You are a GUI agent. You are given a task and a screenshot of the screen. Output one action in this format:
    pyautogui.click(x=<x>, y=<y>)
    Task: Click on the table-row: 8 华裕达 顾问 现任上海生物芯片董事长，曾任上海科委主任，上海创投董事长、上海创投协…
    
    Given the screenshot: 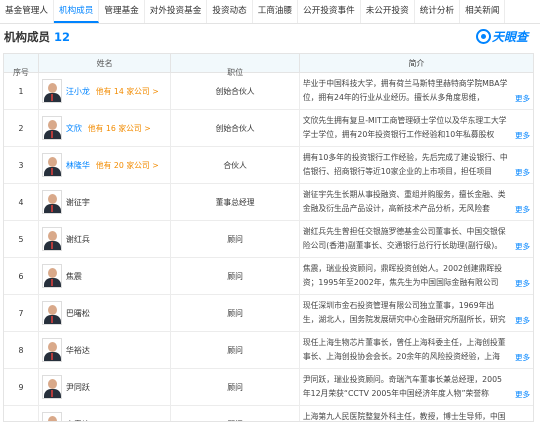 What is the action you would take?
    pyautogui.click(x=268, y=350)
    